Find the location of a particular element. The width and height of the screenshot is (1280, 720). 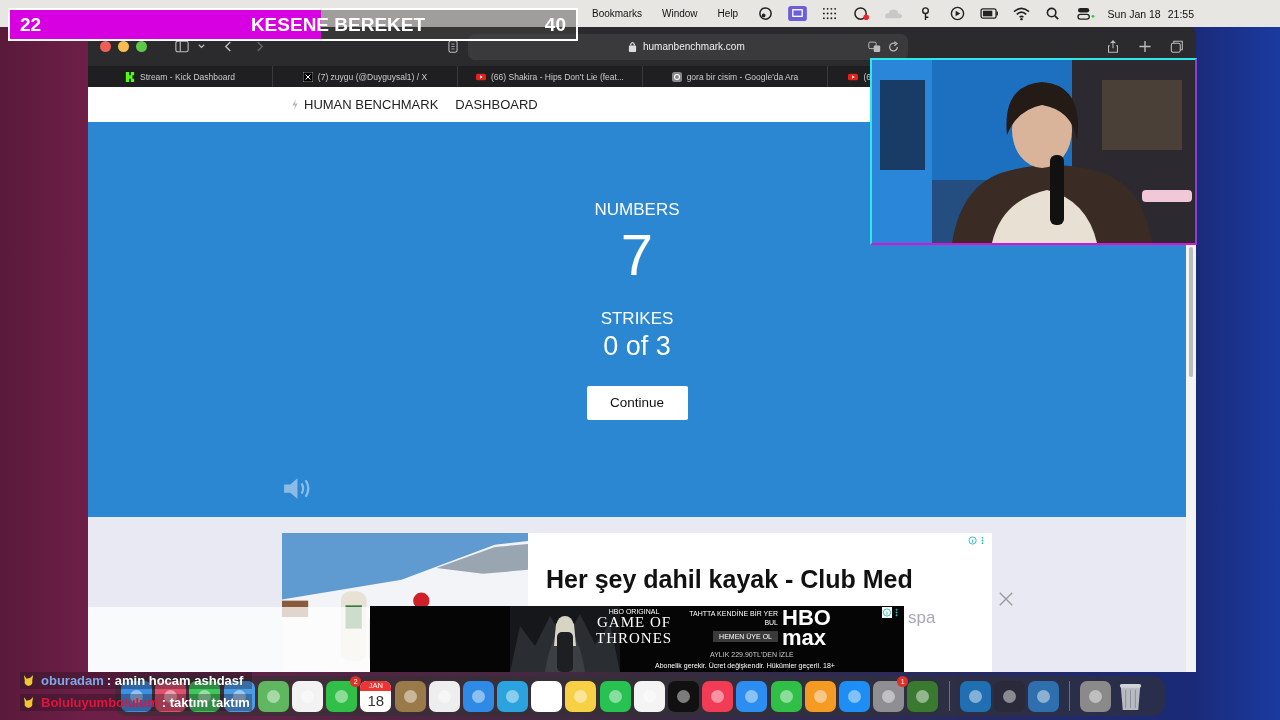

level-number: 7 is located at coordinates (637, 255).